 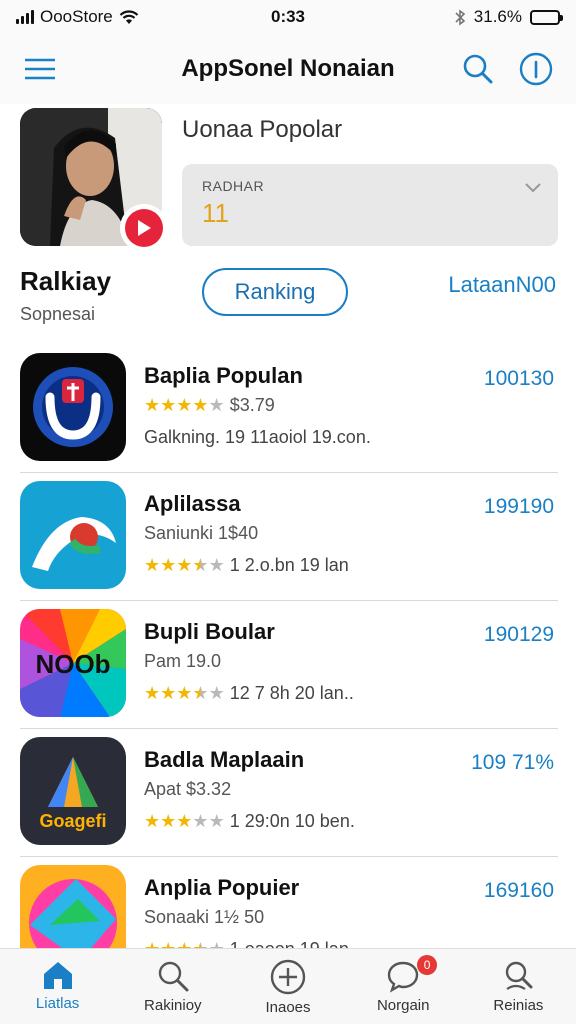 I want to click on home-icon, so click(x=57, y=975).